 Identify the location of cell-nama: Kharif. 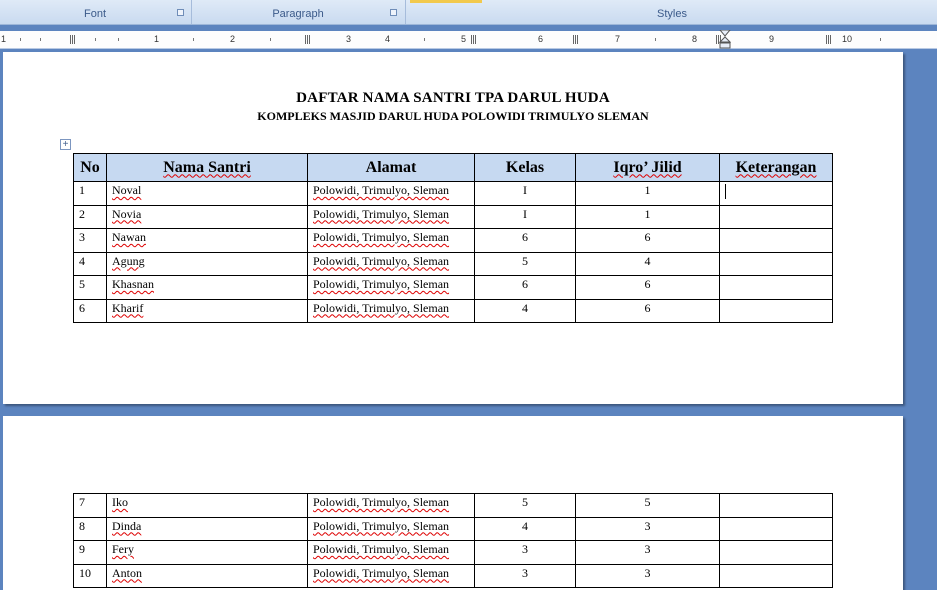
(207, 310).